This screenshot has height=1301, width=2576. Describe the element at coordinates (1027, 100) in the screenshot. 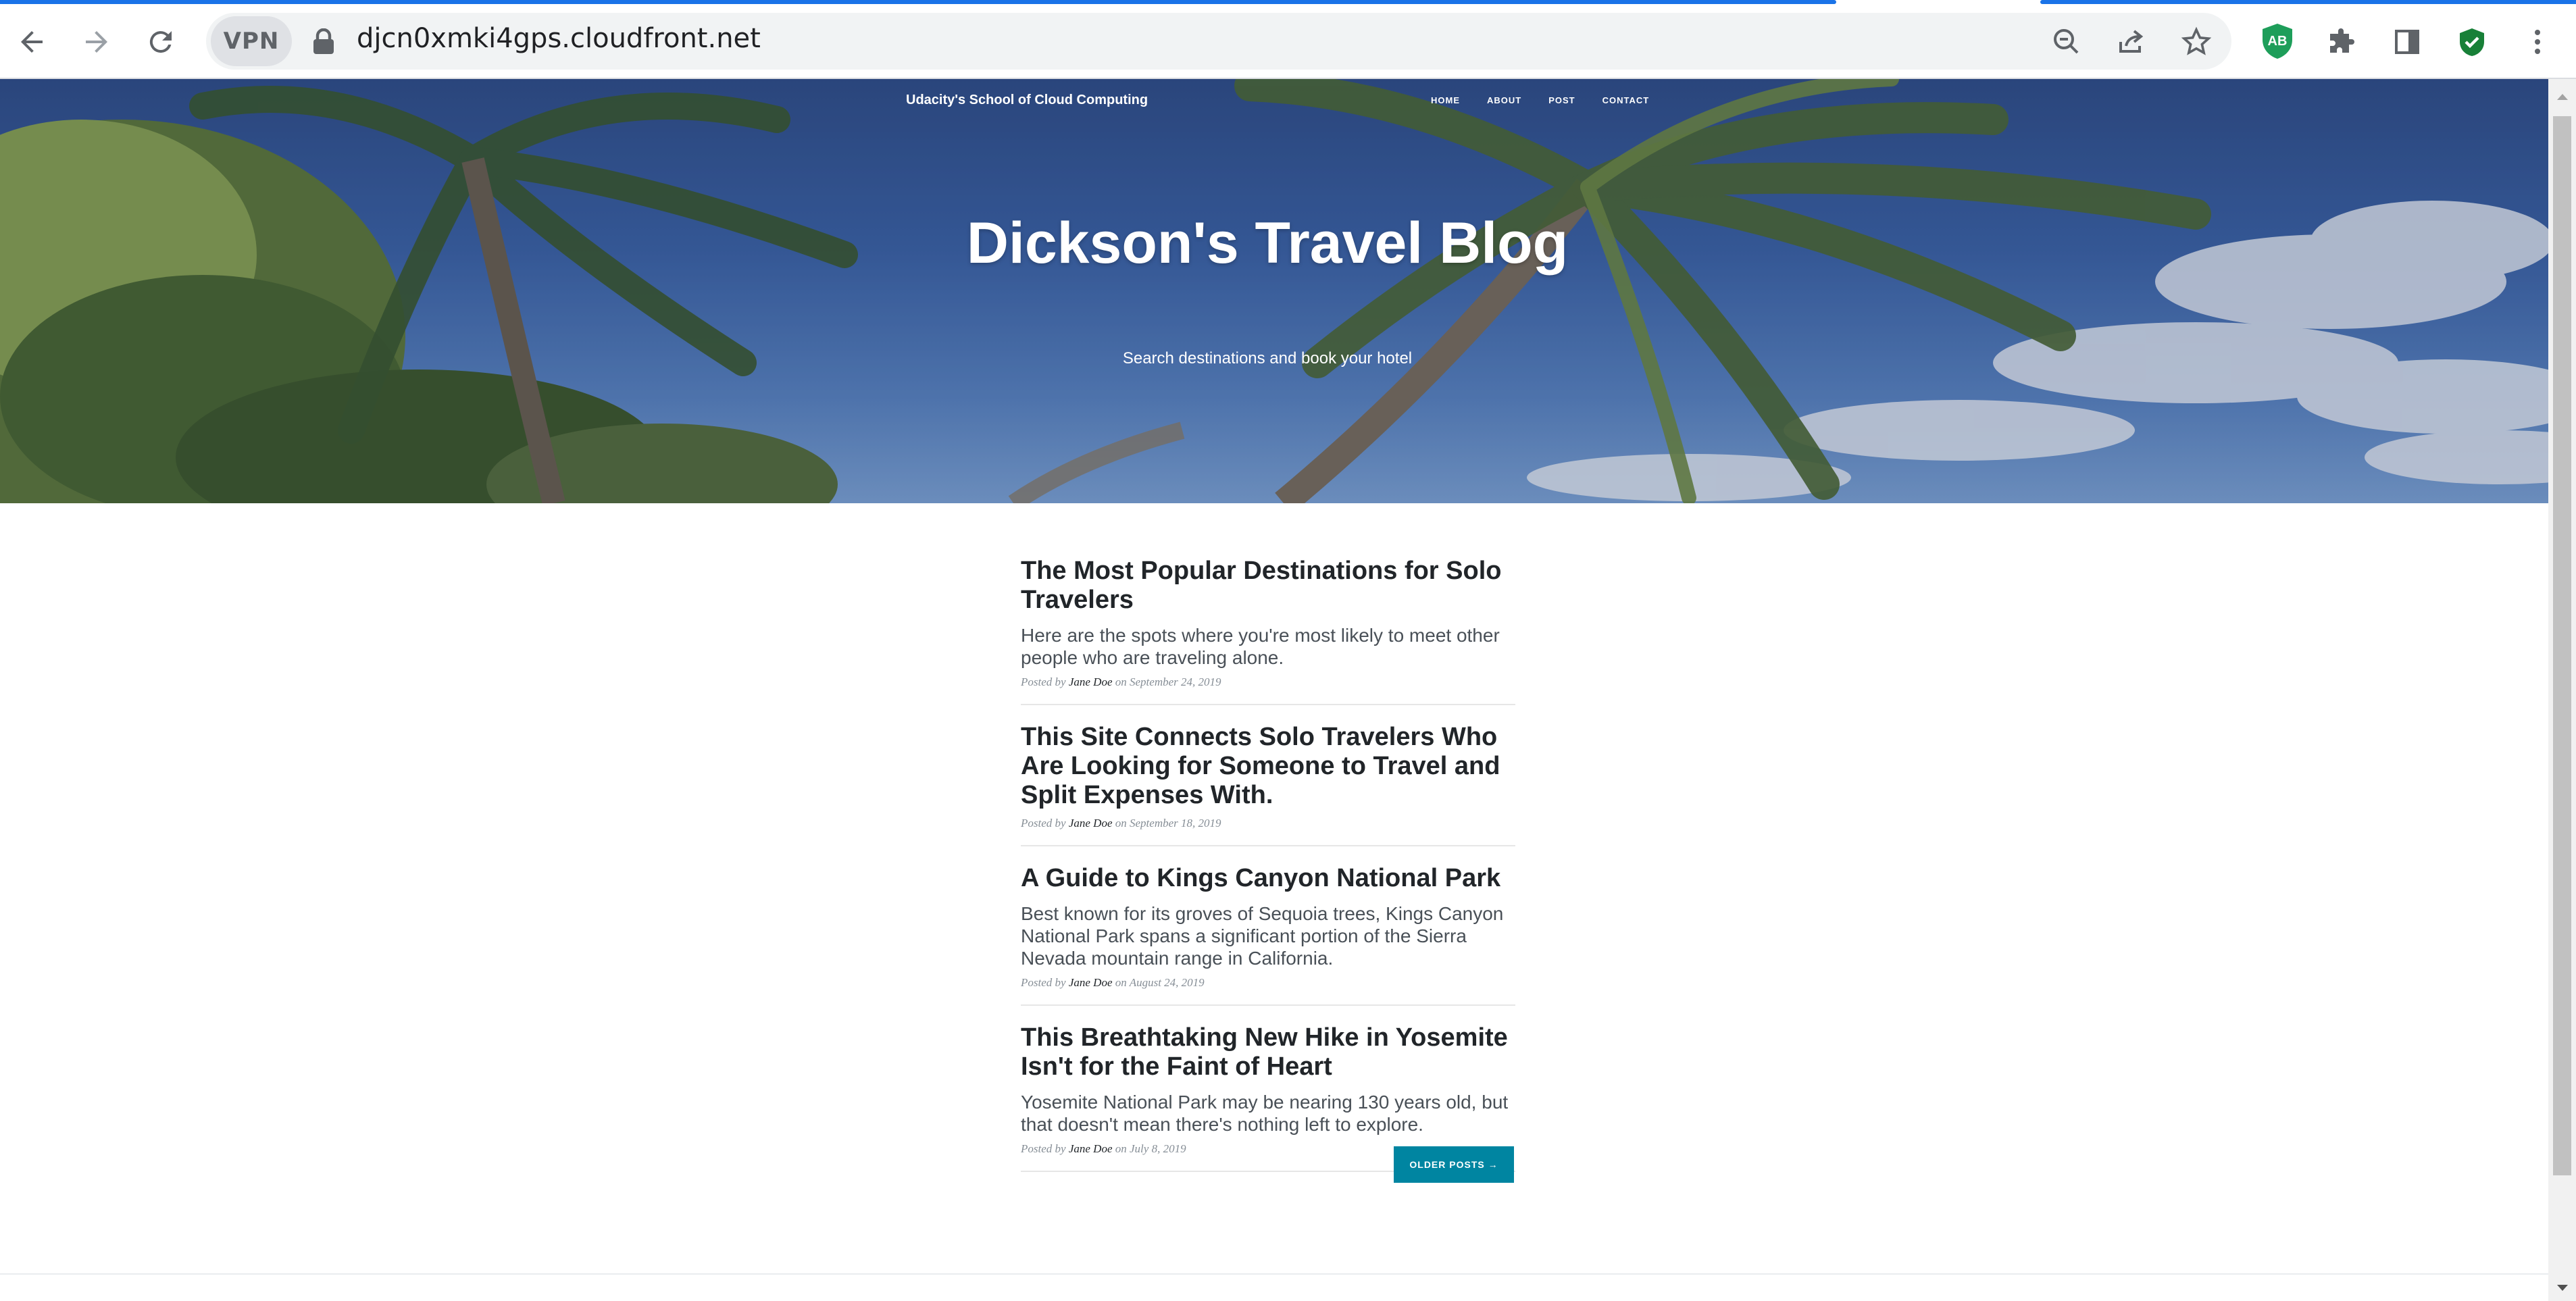

I see `site-brand-link: Udacity's School of Cloud Computing` at that location.